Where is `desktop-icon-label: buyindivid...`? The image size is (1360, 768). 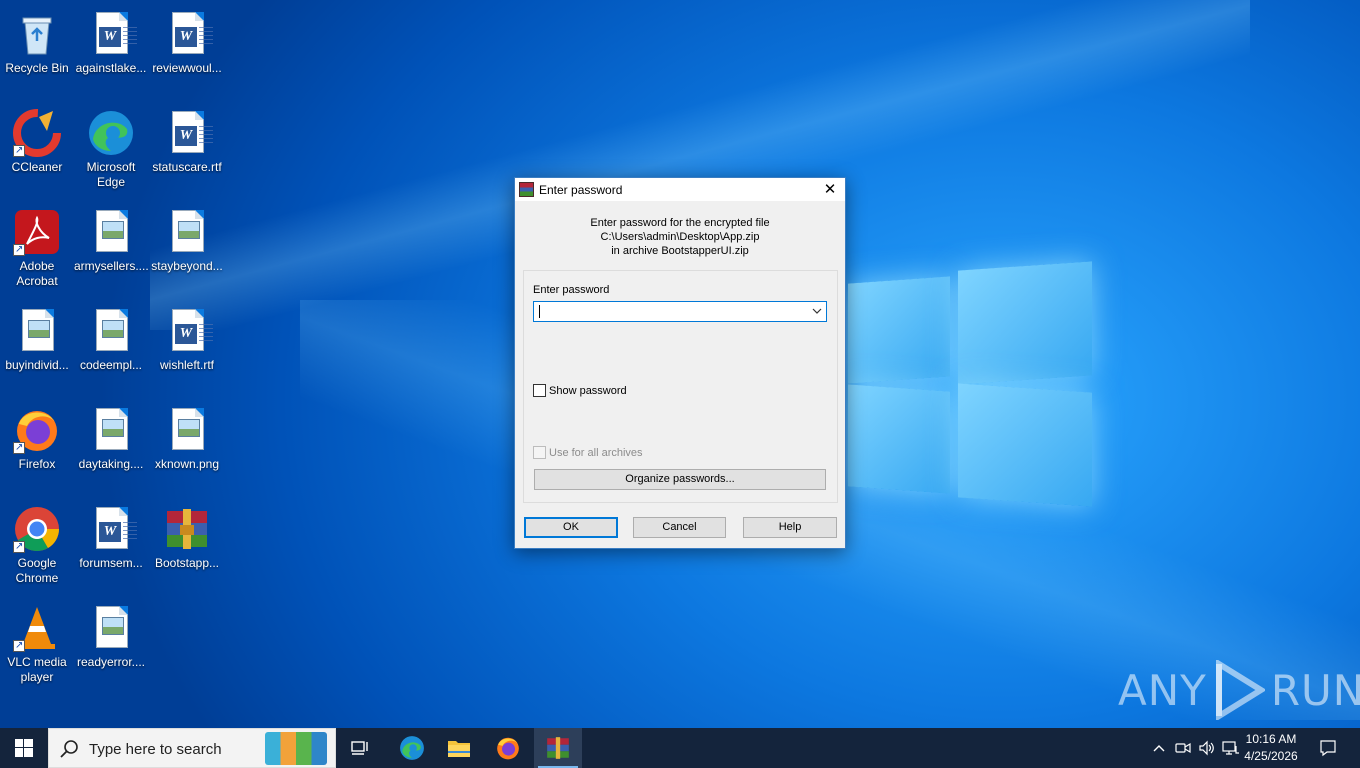
desktop-icon-label: buyindivid... is located at coordinates (37, 365).